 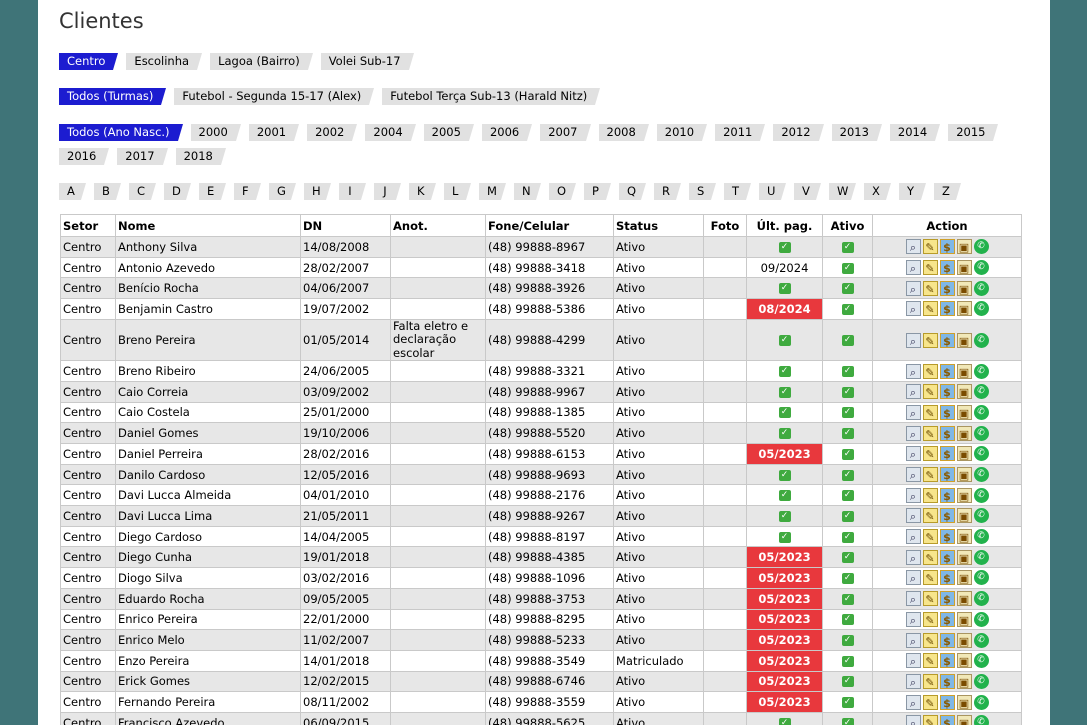 What do you see at coordinates (212, 191) in the screenshot?
I see `letter-filter-4: E` at bounding box center [212, 191].